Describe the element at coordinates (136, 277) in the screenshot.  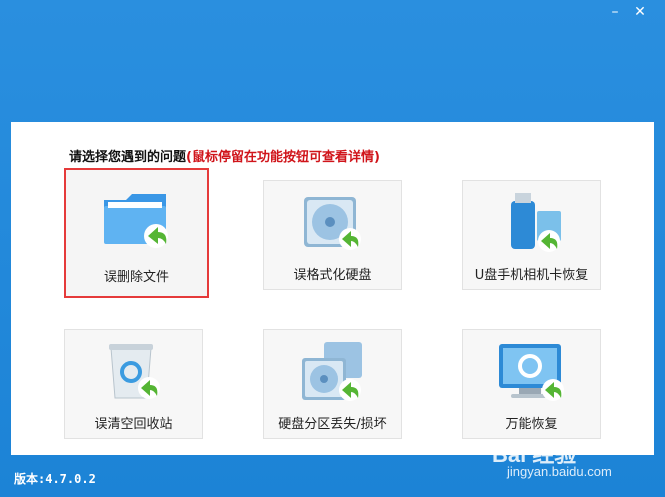
I see `tile-label: 误删除文件` at that location.